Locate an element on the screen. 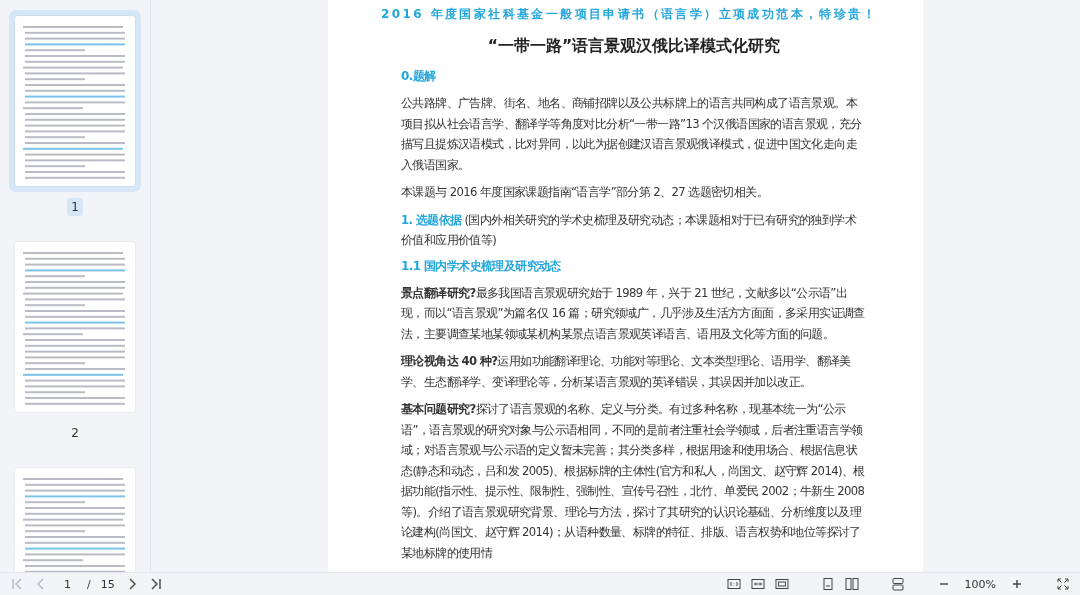  paragraph: 公共路牌、广告牌、街名、地名、商铺招牌以及公共标牌上的语言共同构成了语言景观。本项目拟从社会语言学、翻译学等角度对比分析“一带一路”13 个汉俄语国家的语言景观，充分描写且提炼汉语模式，比对异同，以此为据创建汉语言景观俄译模式，促进中国文化走向走入俄语国家。 is located at coordinates (632, 134).